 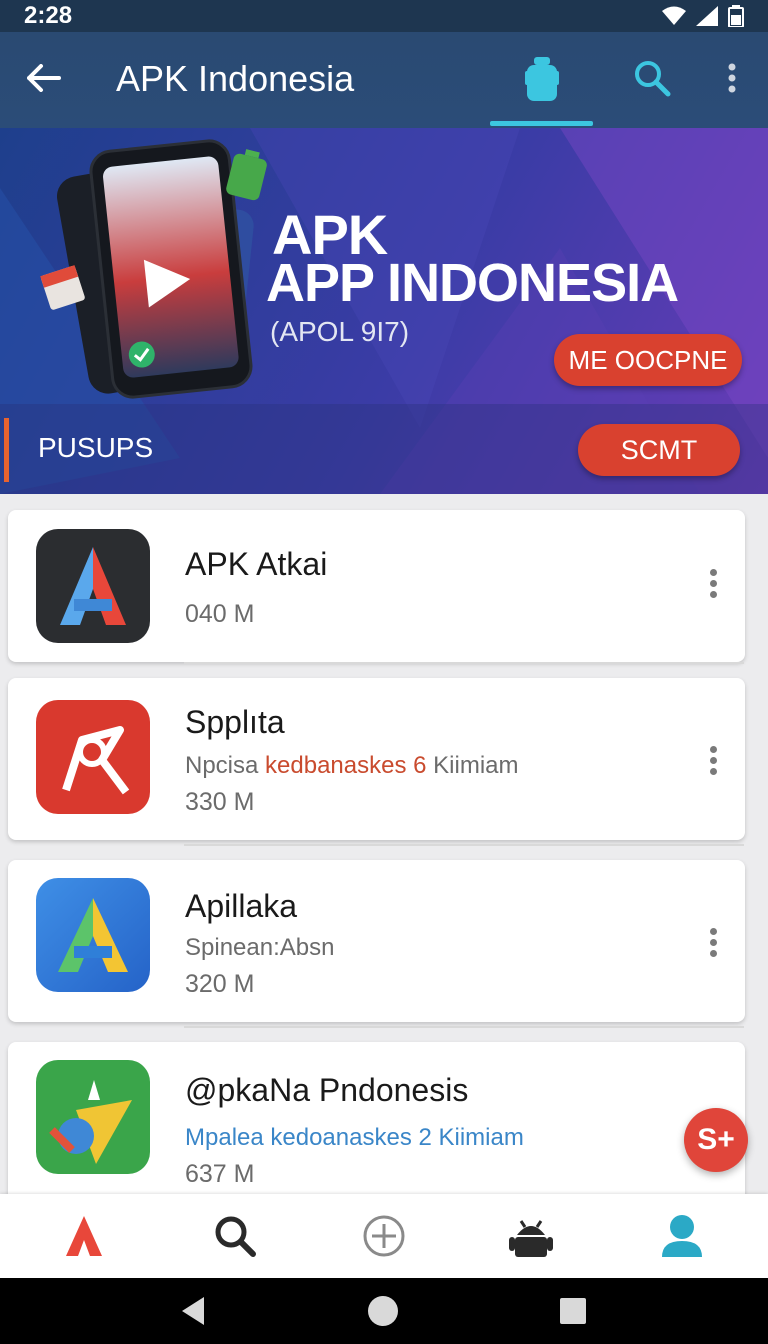 What do you see at coordinates (472, 283) in the screenshot?
I see `banner-title-line2: APP INDONESIA` at bounding box center [472, 283].